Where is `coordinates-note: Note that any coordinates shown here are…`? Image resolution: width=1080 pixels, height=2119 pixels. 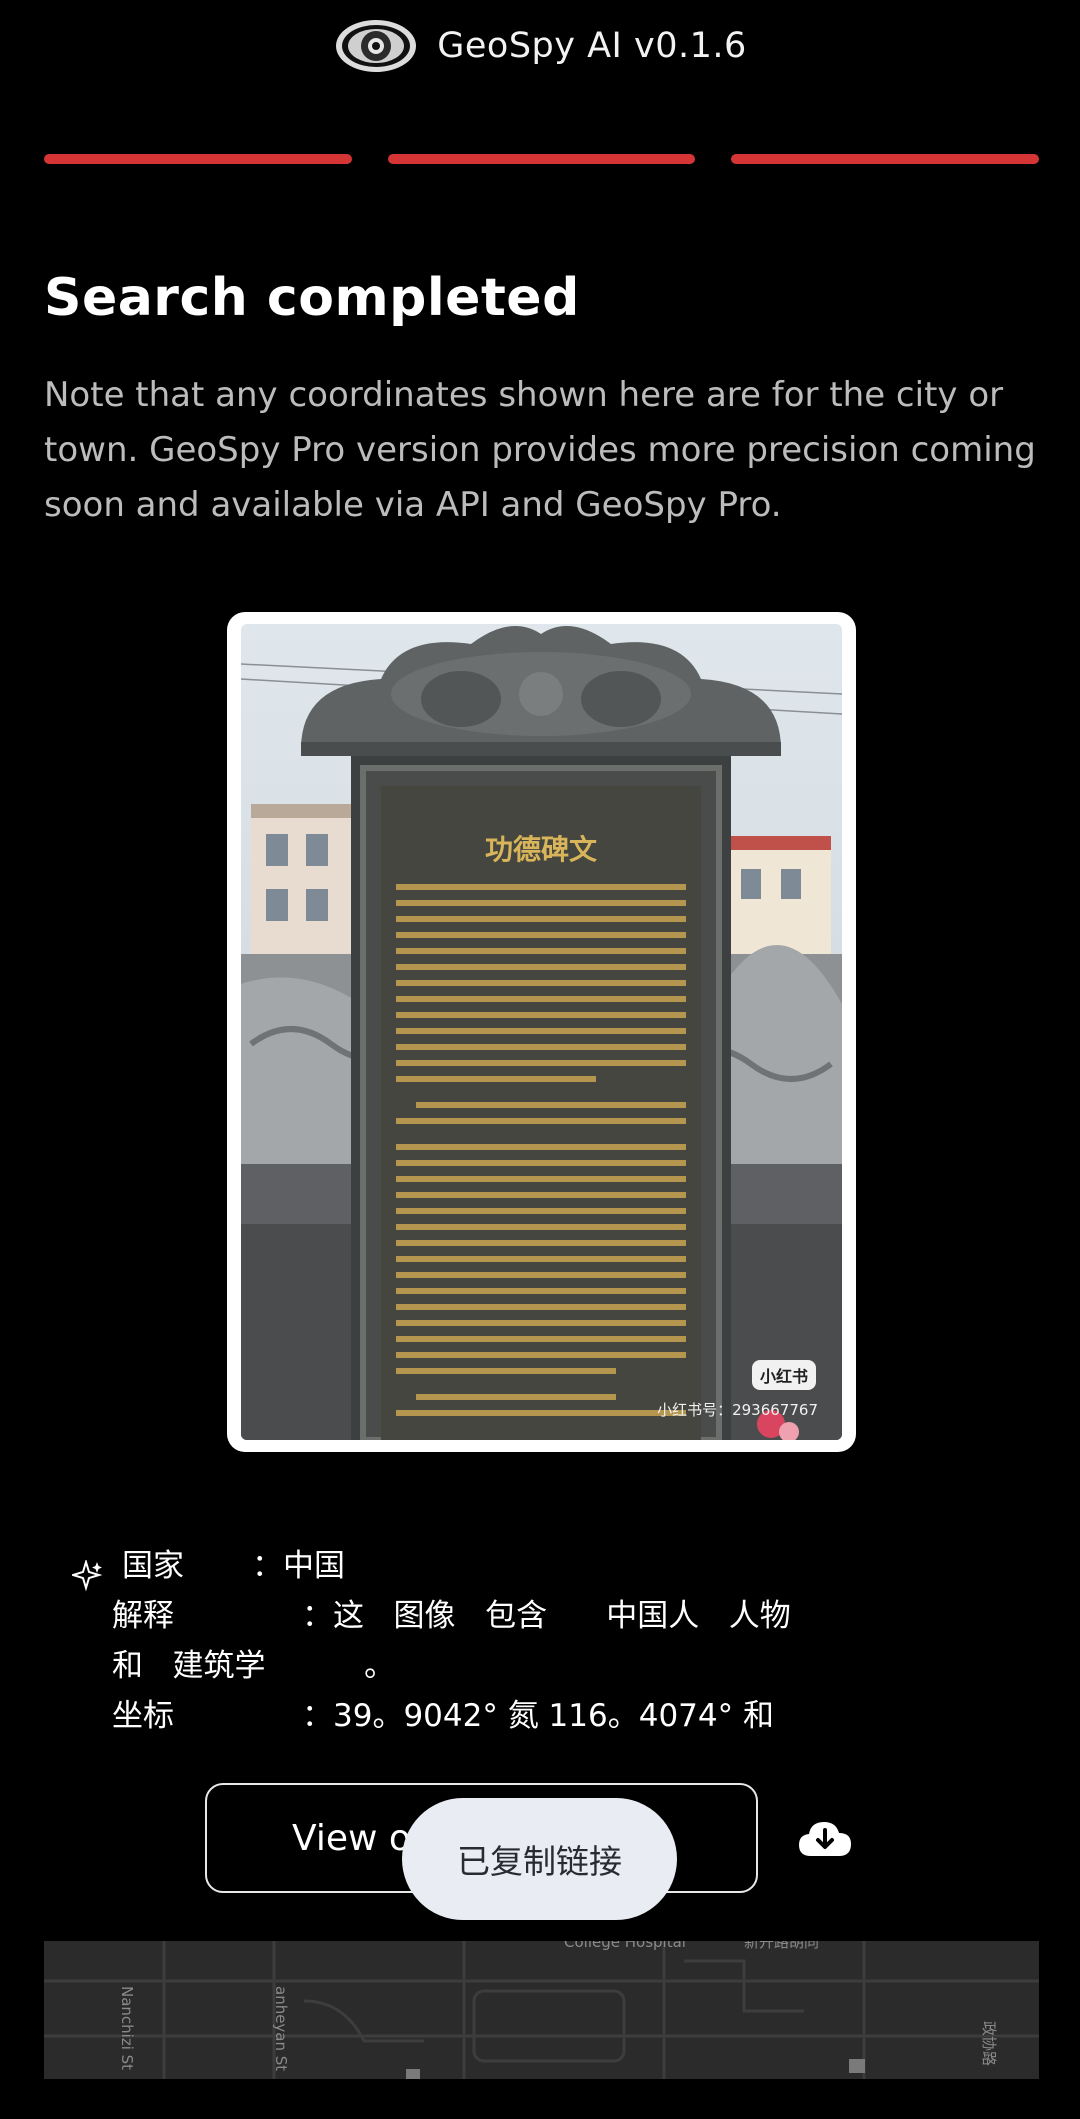
coordinates-note: Note that any coordinates shown here are… is located at coordinates (540, 450).